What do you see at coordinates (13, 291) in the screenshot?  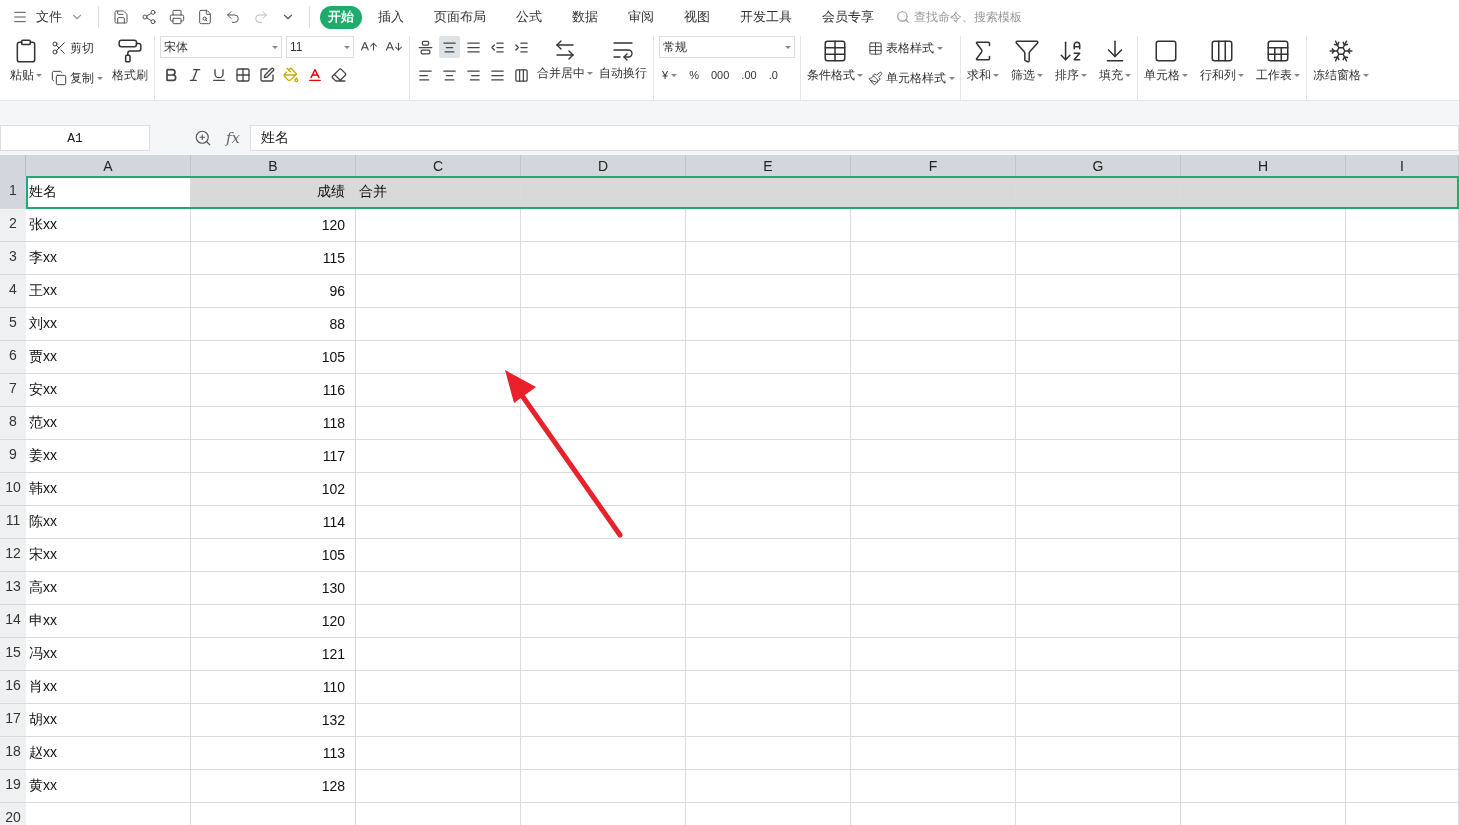 I see `row-header: 4` at bounding box center [13, 291].